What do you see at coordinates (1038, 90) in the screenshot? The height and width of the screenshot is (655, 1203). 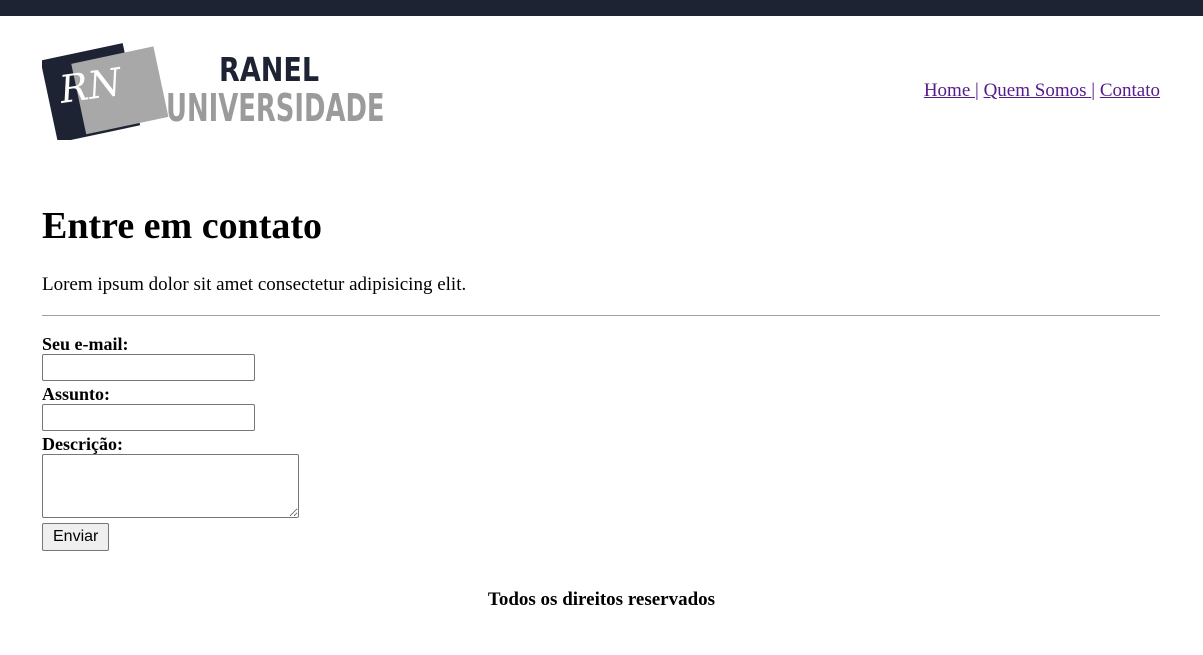 I see `nav-link-quem-somos: Quem Somos` at bounding box center [1038, 90].